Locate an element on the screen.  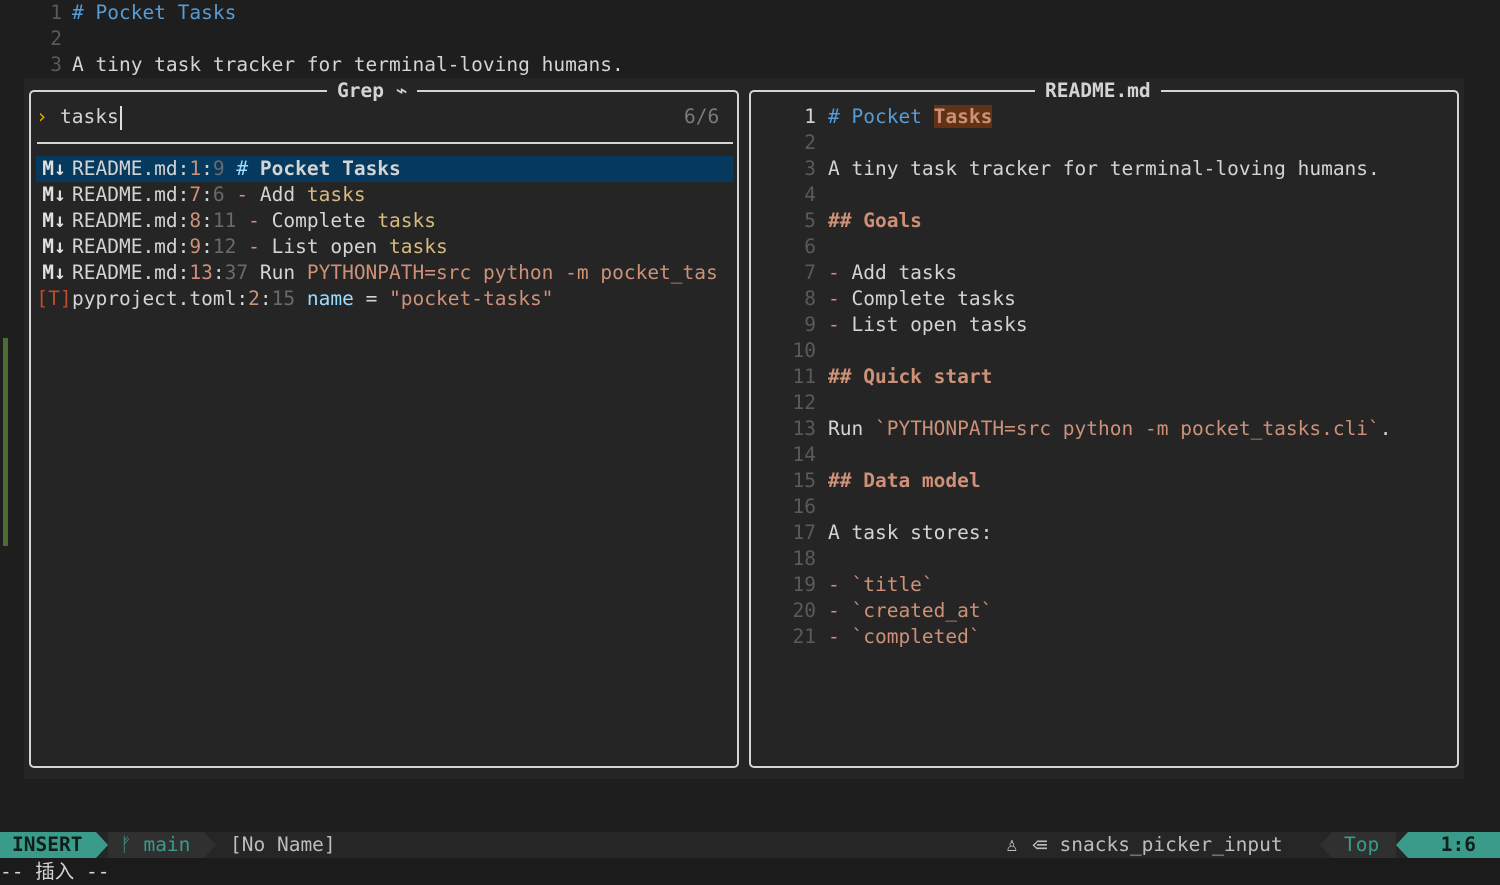
result-col: 11 is located at coordinates (224, 220).